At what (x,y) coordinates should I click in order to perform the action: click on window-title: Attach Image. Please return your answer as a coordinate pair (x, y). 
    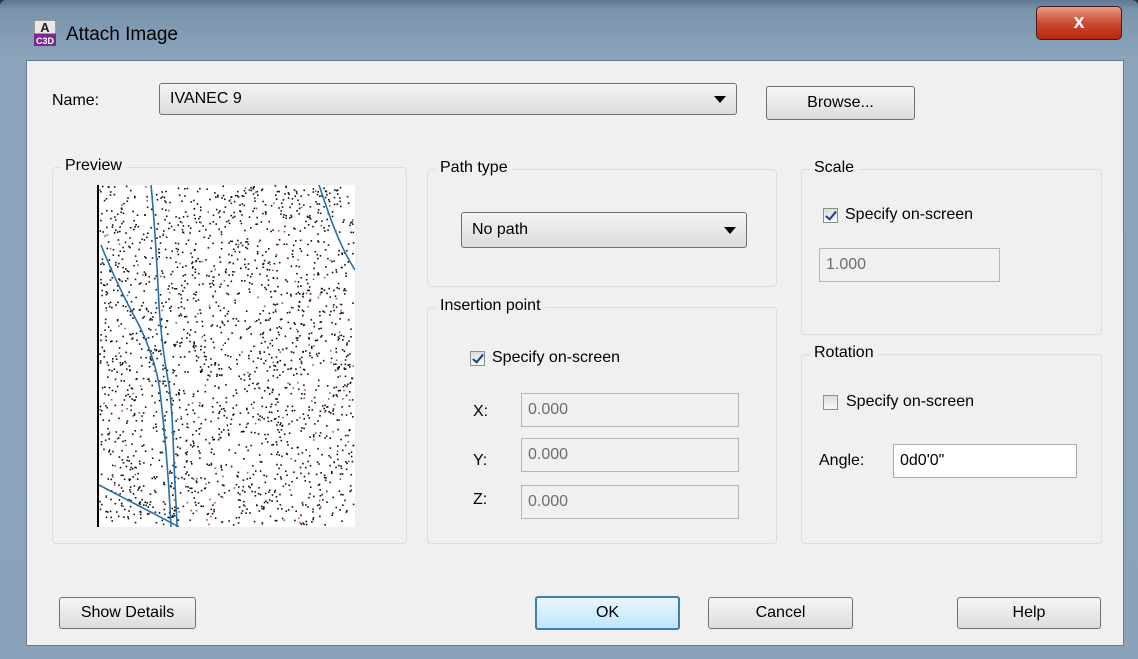
    Looking at the image, I should click on (122, 34).